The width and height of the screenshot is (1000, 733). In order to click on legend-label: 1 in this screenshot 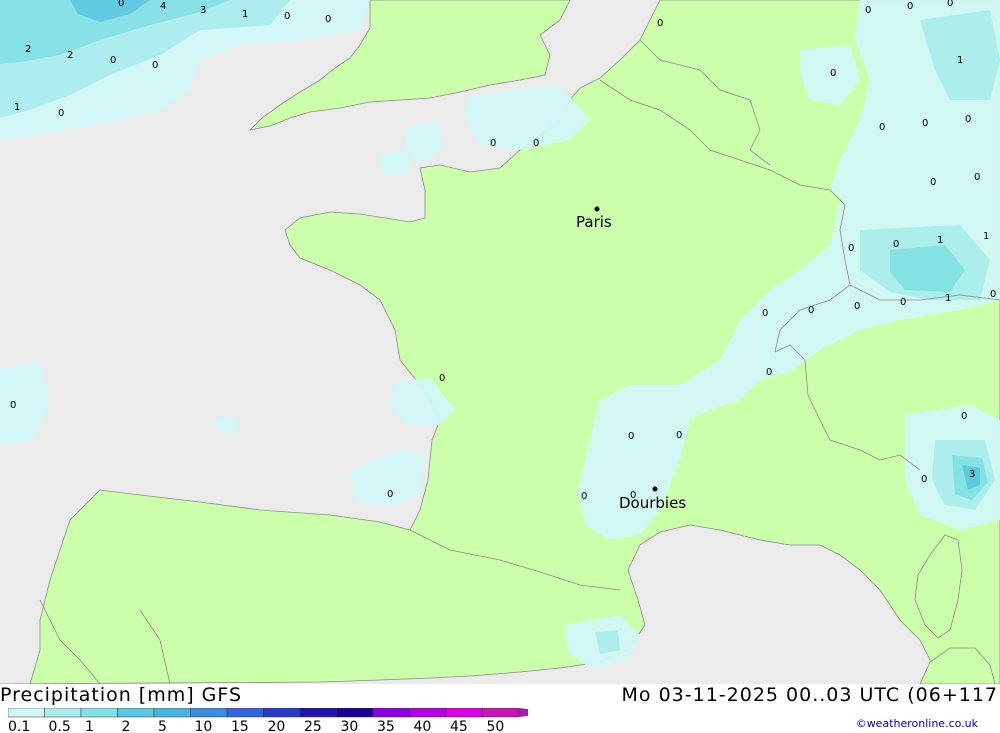, I will do `click(89, 726)`.